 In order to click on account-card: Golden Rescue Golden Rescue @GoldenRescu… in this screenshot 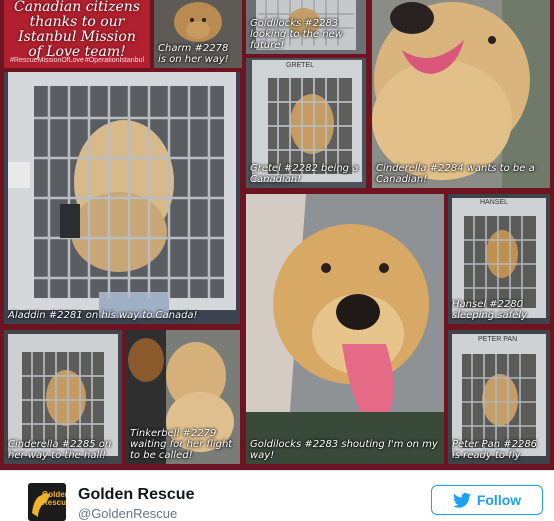, I will do `click(277, 495)`.